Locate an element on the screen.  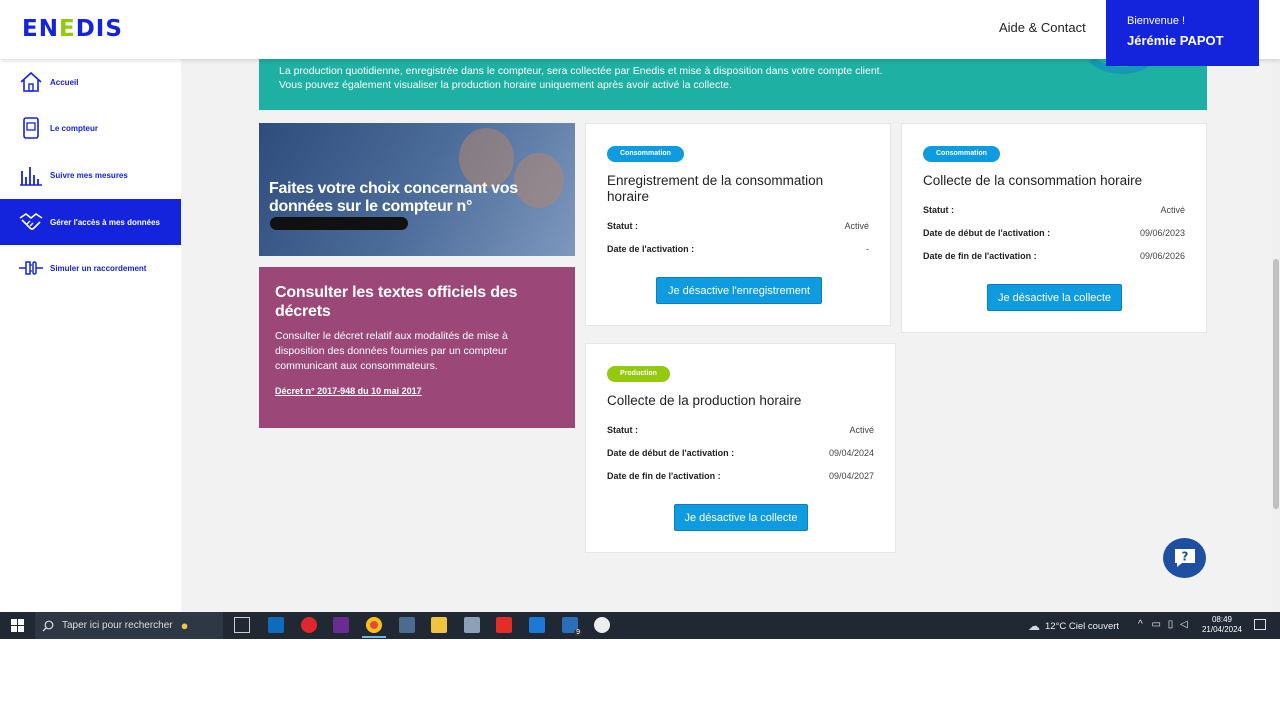
windows-start-icon is located at coordinates (17, 625).